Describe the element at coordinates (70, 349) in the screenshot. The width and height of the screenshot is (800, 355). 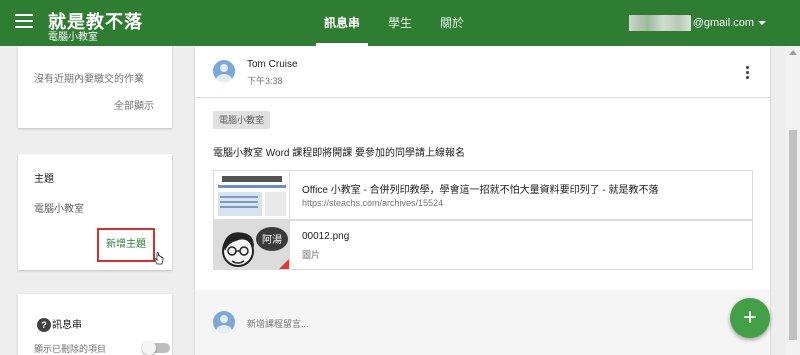
I see `show-deleted-label: 顯示已刪除的項目` at that location.